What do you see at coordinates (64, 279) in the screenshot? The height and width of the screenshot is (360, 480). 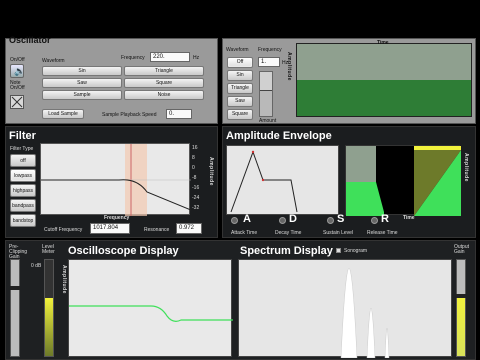 I see `oscilloscope-amplitude-label: Amplitude` at bounding box center [64, 279].